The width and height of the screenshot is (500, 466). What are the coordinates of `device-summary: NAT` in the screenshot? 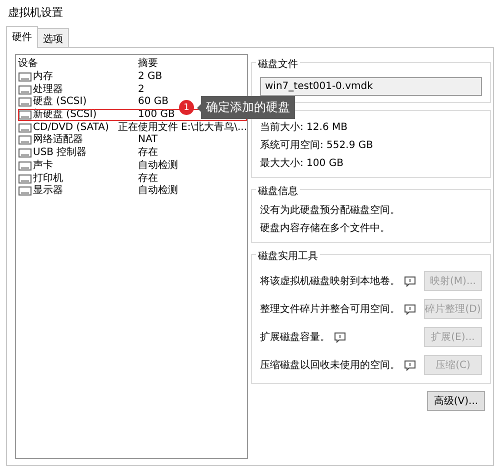 It's located at (148, 140).